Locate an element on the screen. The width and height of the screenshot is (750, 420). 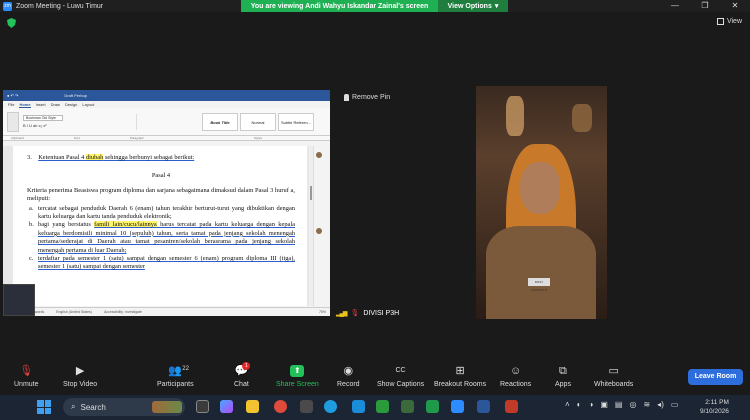
restore-button: ❐ is located at coordinates (705, 6).